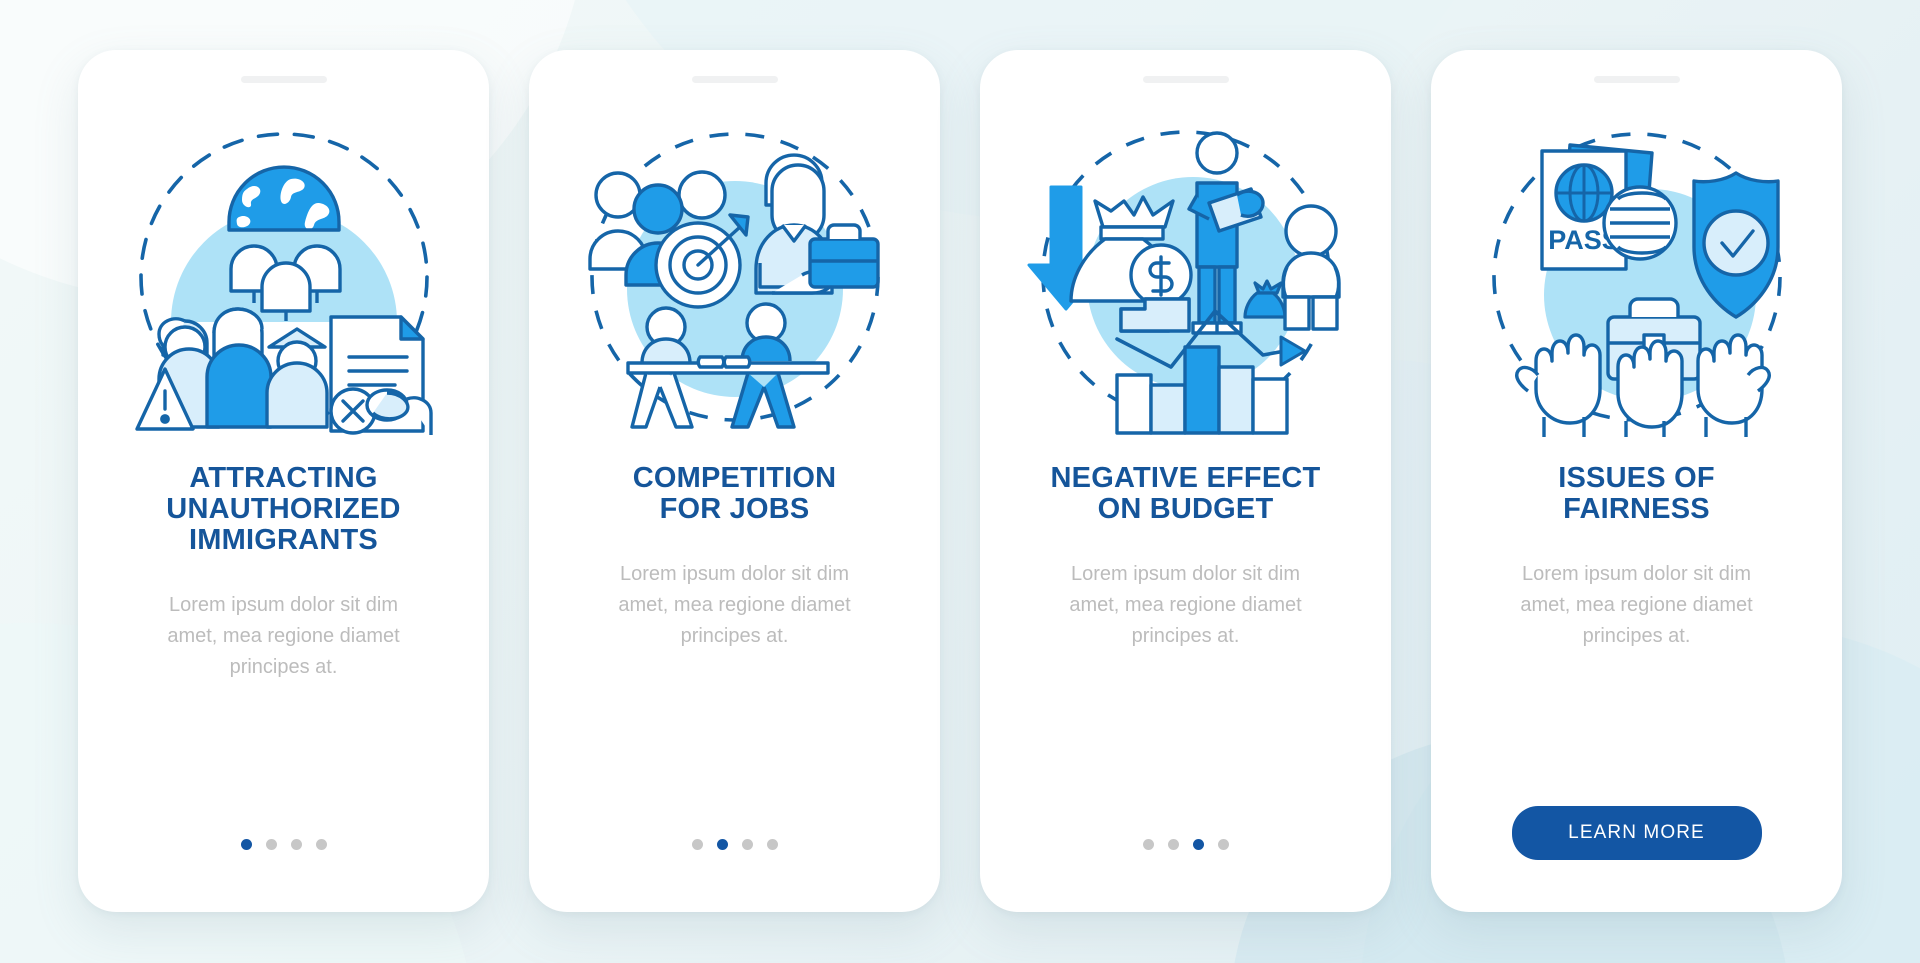 This screenshot has height=963, width=1920. What do you see at coordinates (1184, 282) in the screenshot?
I see `money-bag-down-arrow-bar-chart-icon` at bounding box center [1184, 282].